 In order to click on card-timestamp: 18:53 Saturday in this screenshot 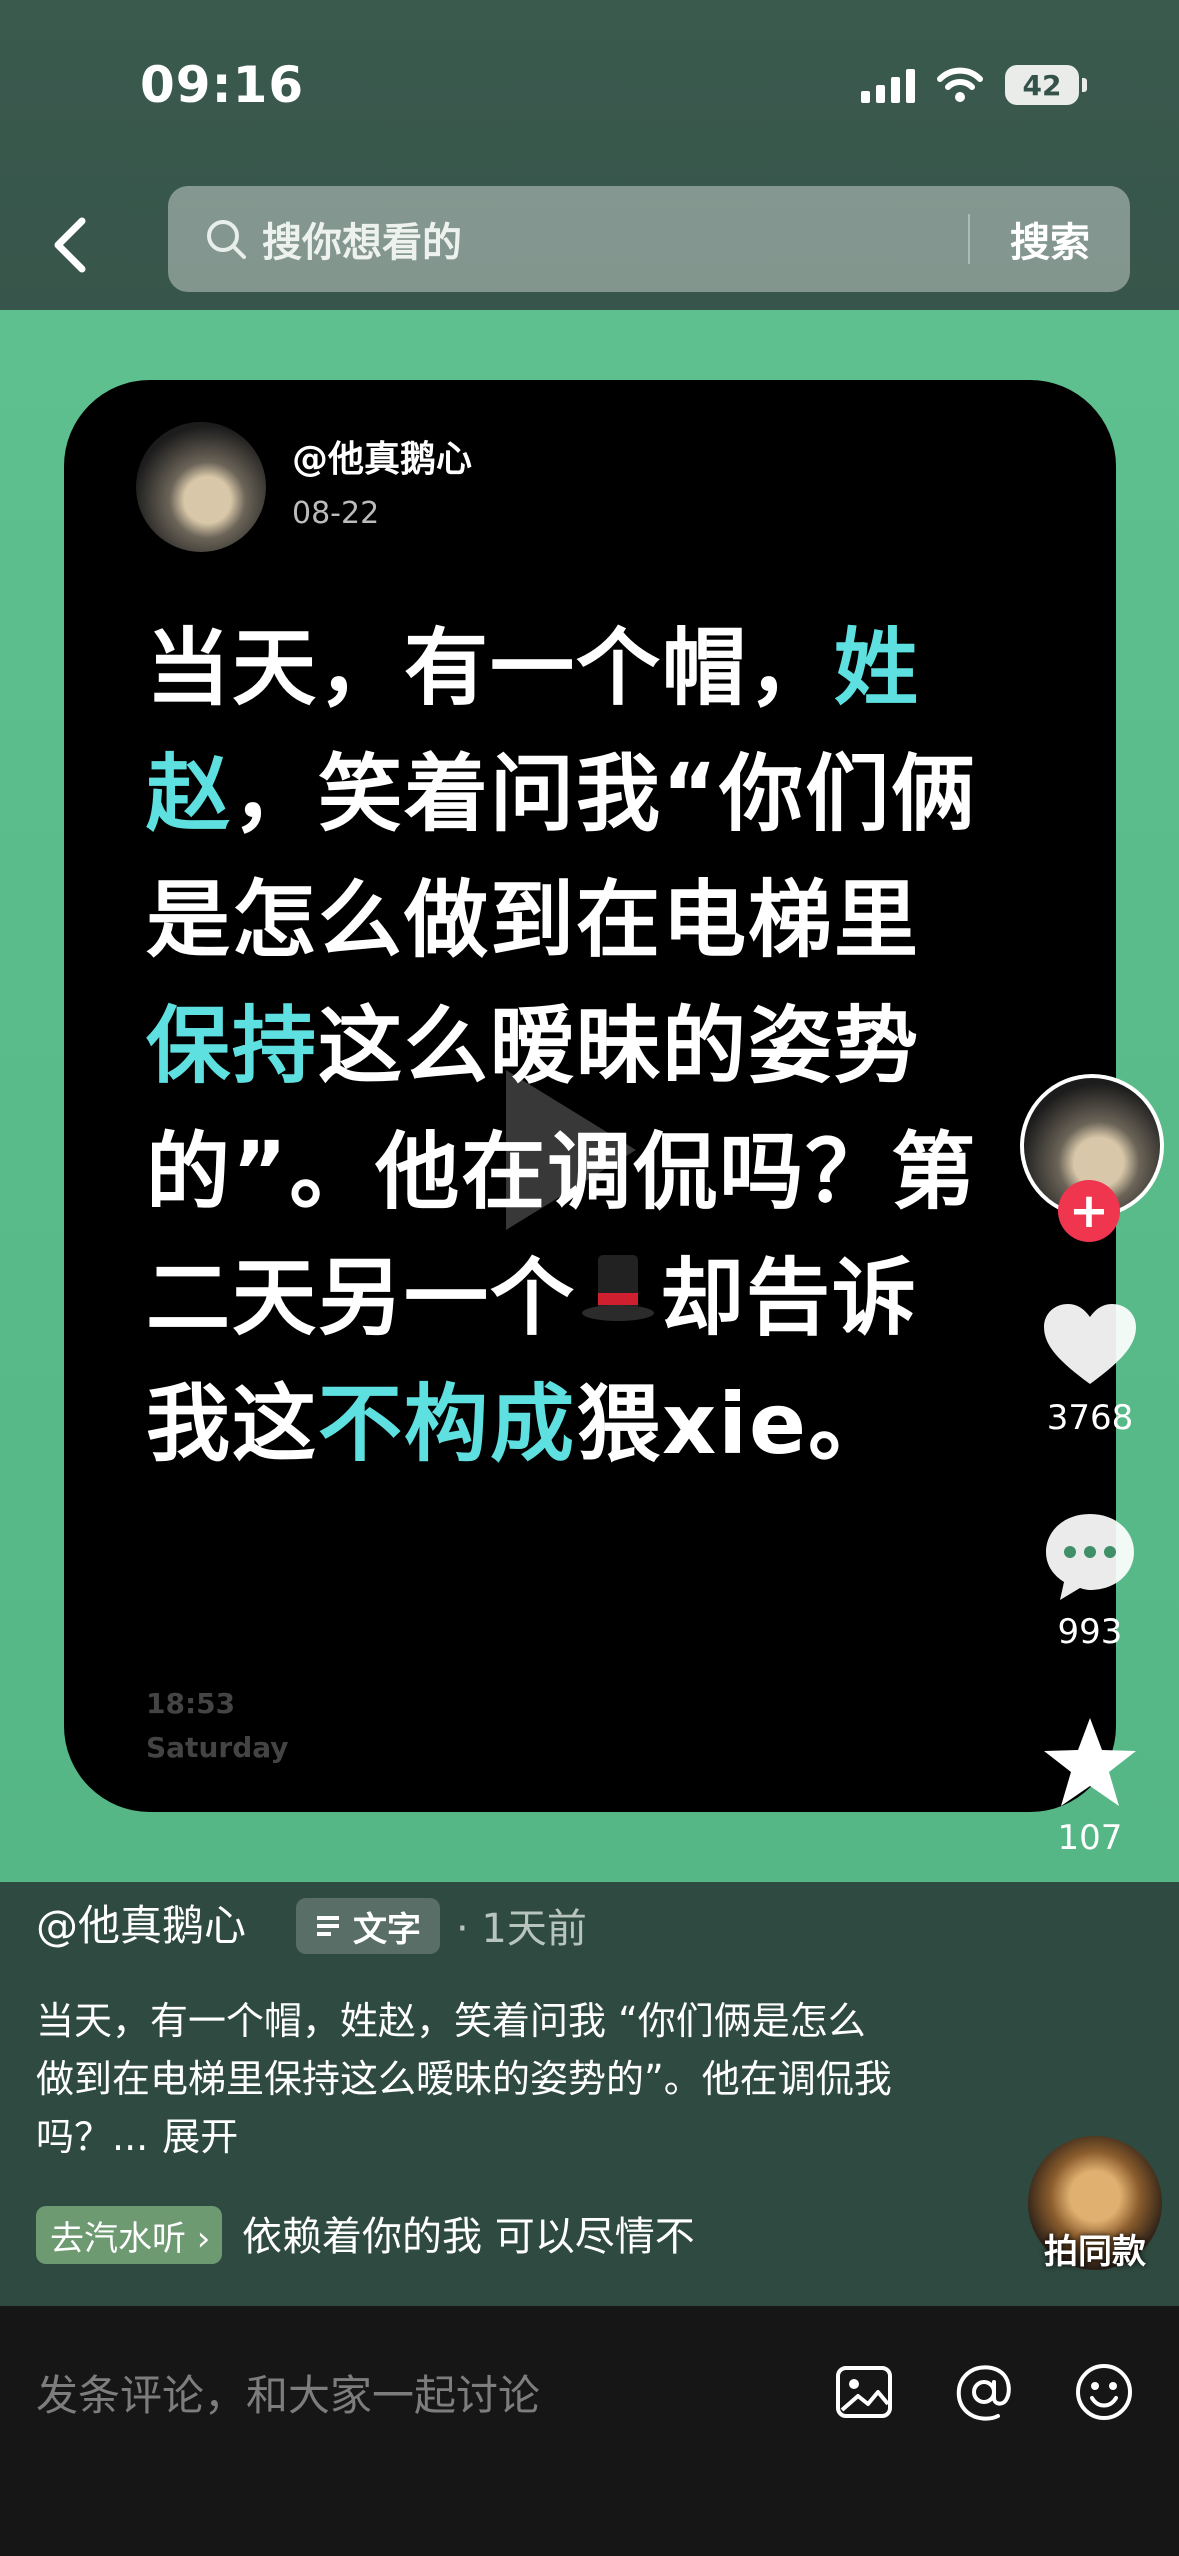, I will do `click(217, 1726)`.